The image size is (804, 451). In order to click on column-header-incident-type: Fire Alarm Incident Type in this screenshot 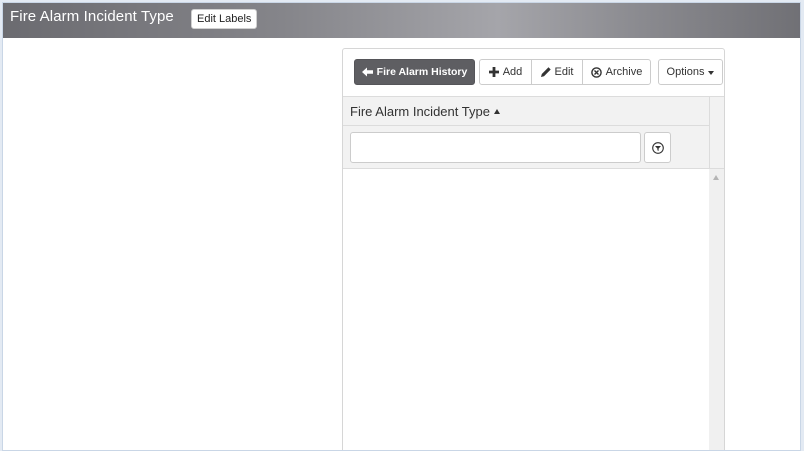, I will do `click(425, 111)`.